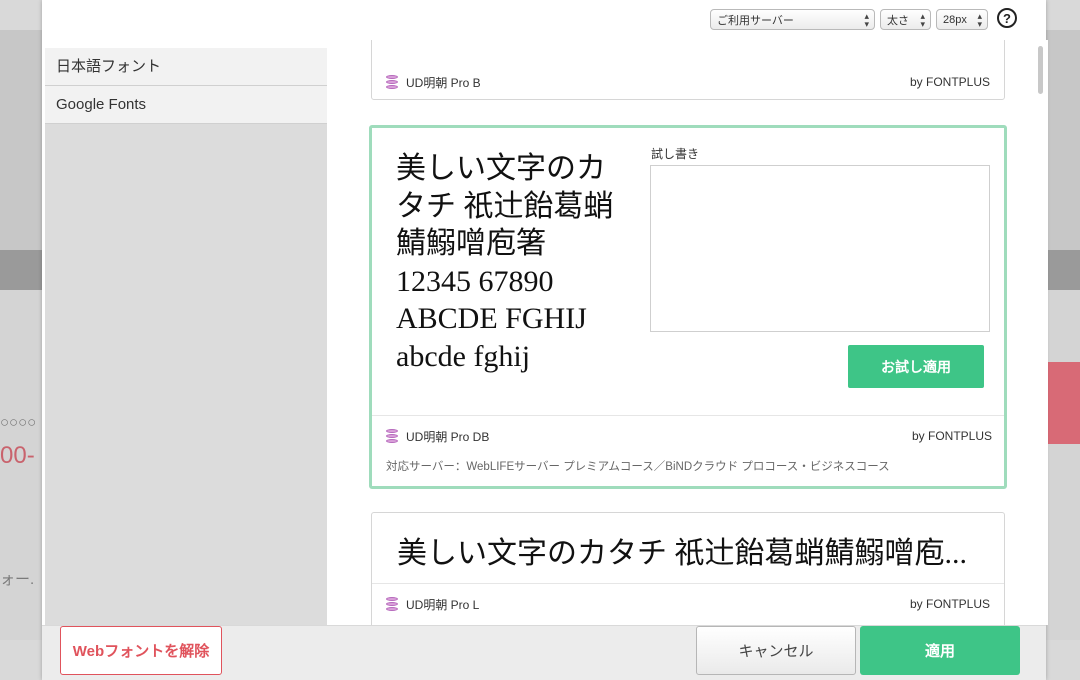 The width and height of the screenshot is (1080, 680). I want to click on unset-webfont-button: Webフォントを解除, so click(141, 650).